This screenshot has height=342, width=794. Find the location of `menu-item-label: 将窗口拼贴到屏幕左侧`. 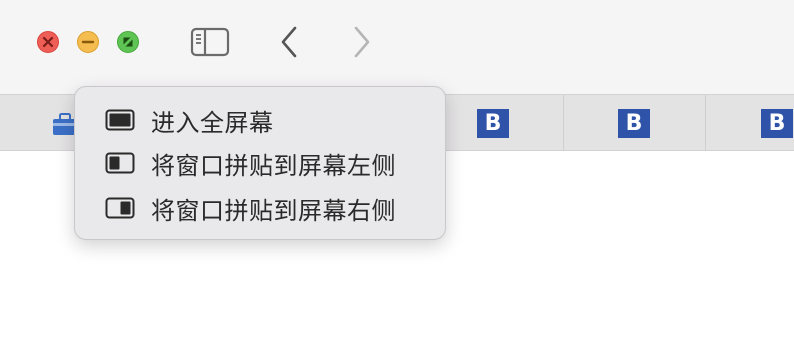

menu-item-label: 将窗口拼贴到屏幕左侧 is located at coordinates (273, 165).